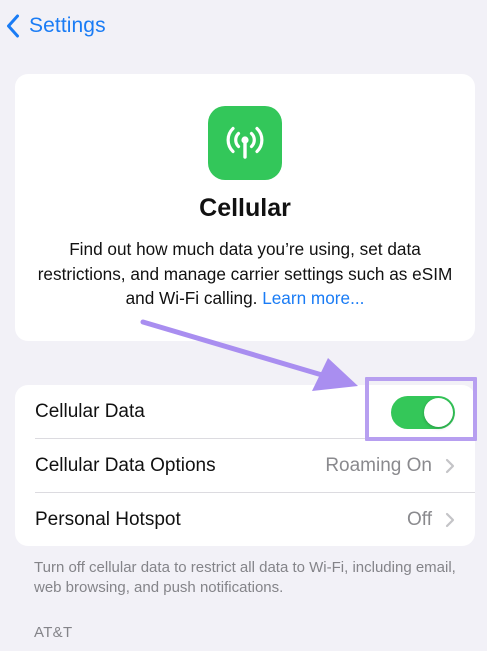 The image size is (487, 651). Describe the element at coordinates (245, 143) in the screenshot. I see `cellular-antenna-icon` at that location.